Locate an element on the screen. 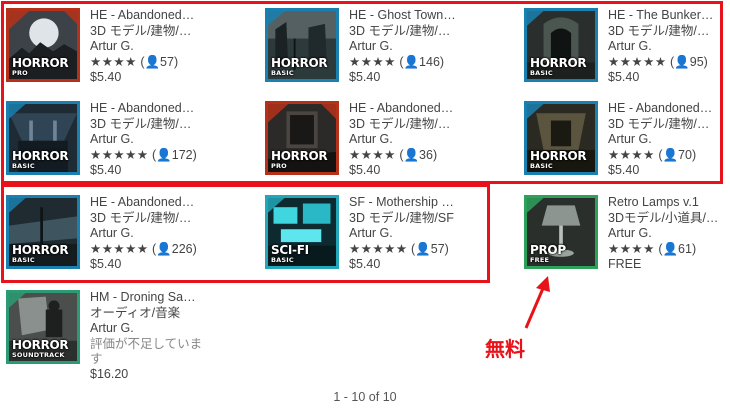 Image resolution: width=730 pixels, height=411 pixels. product-rating: ★★★★★ (👤95) is located at coordinates (665, 63).